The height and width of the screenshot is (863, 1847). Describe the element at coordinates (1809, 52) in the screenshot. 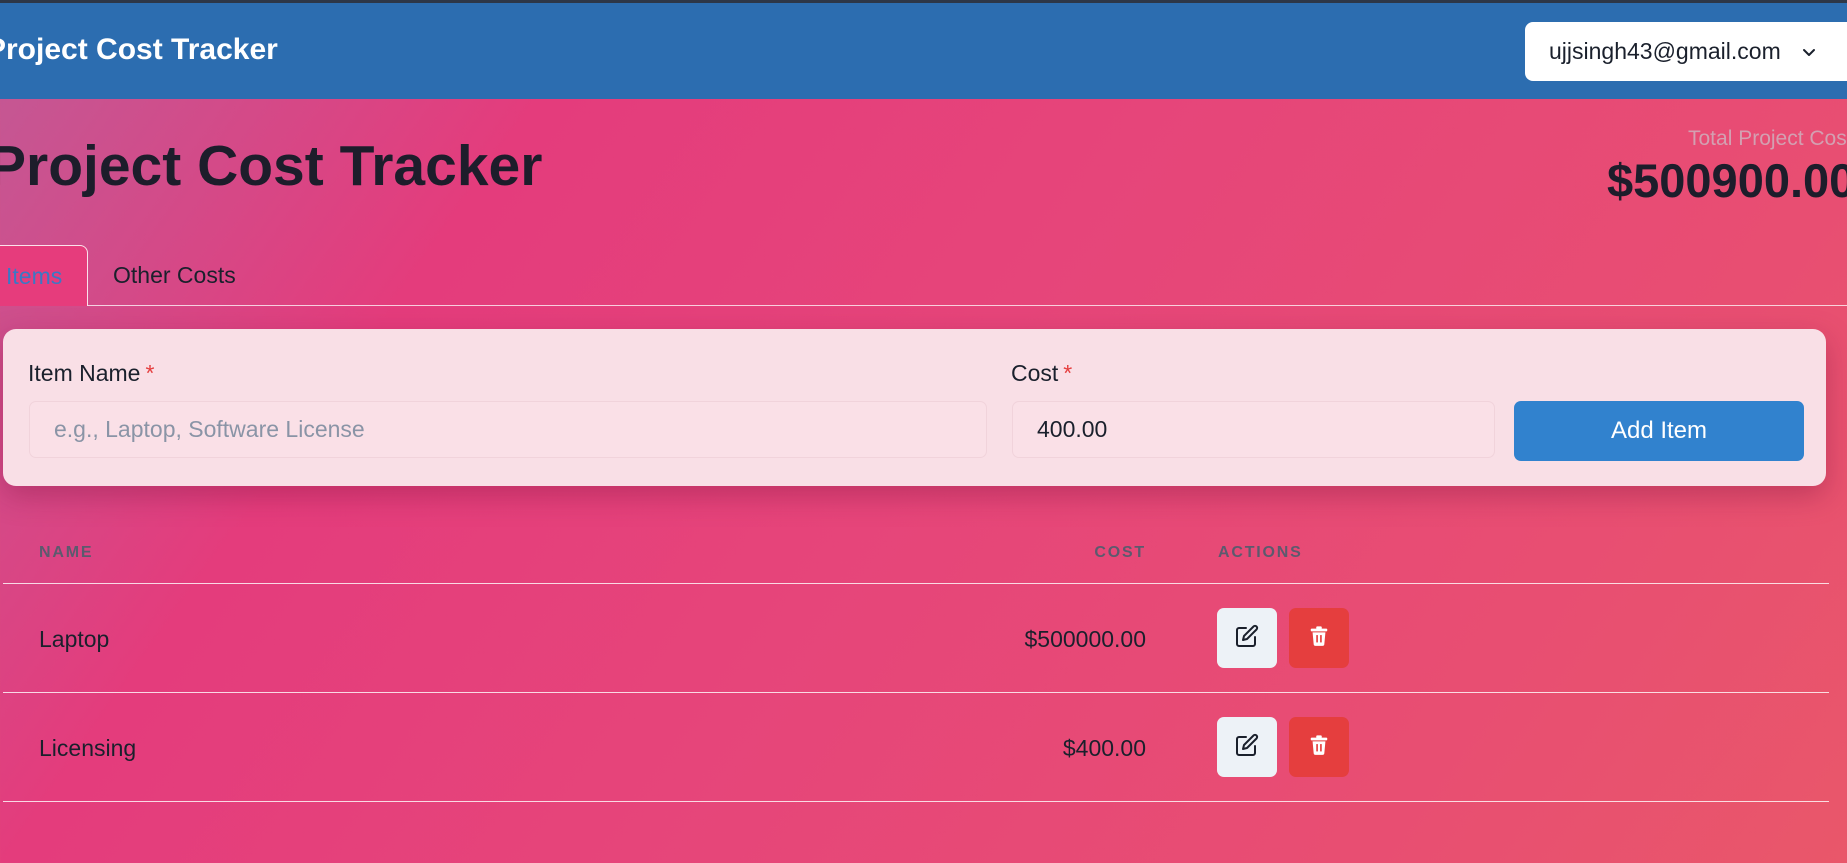

I see `chevron-down-icon` at that location.